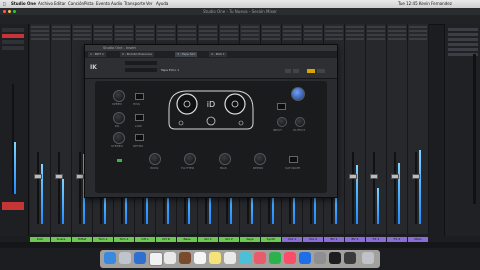 The height and width of the screenshot is (270, 480). What do you see at coordinates (13, 206) in the screenshot?
I see `main-out-button` at bounding box center [13, 206].